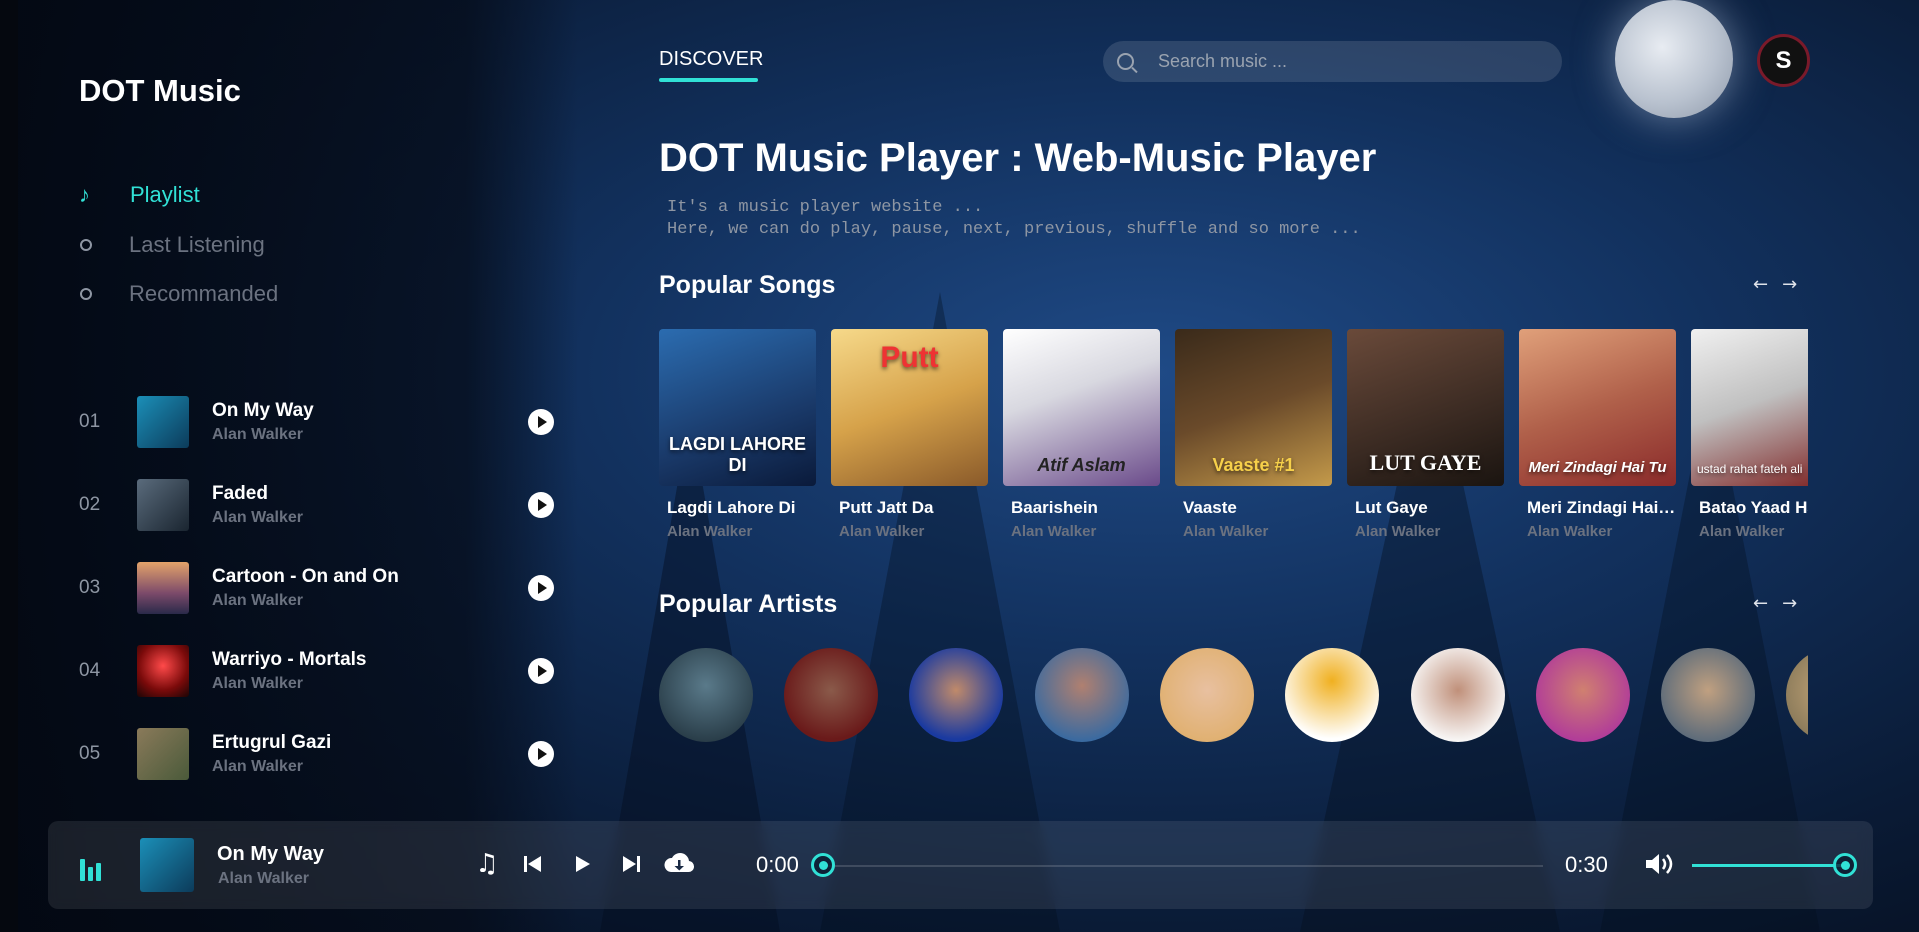 The height and width of the screenshot is (932, 1919). Describe the element at coordinates (1783, 60) in the screenshot. I see `avatar: S` at that location.